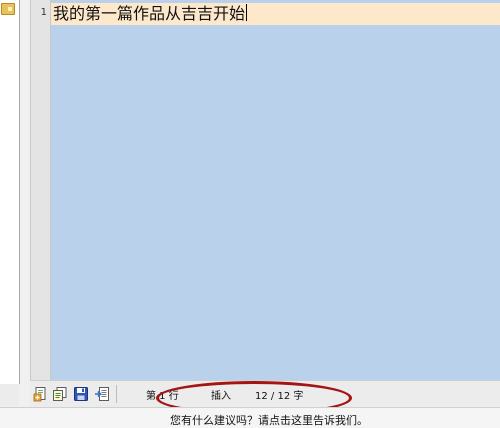 Image resolution: width=500 pixels, height=428 pixels. Describe the element at coordinates (9, 395) in the screenshot. I see `left-panel-footer` at that location.